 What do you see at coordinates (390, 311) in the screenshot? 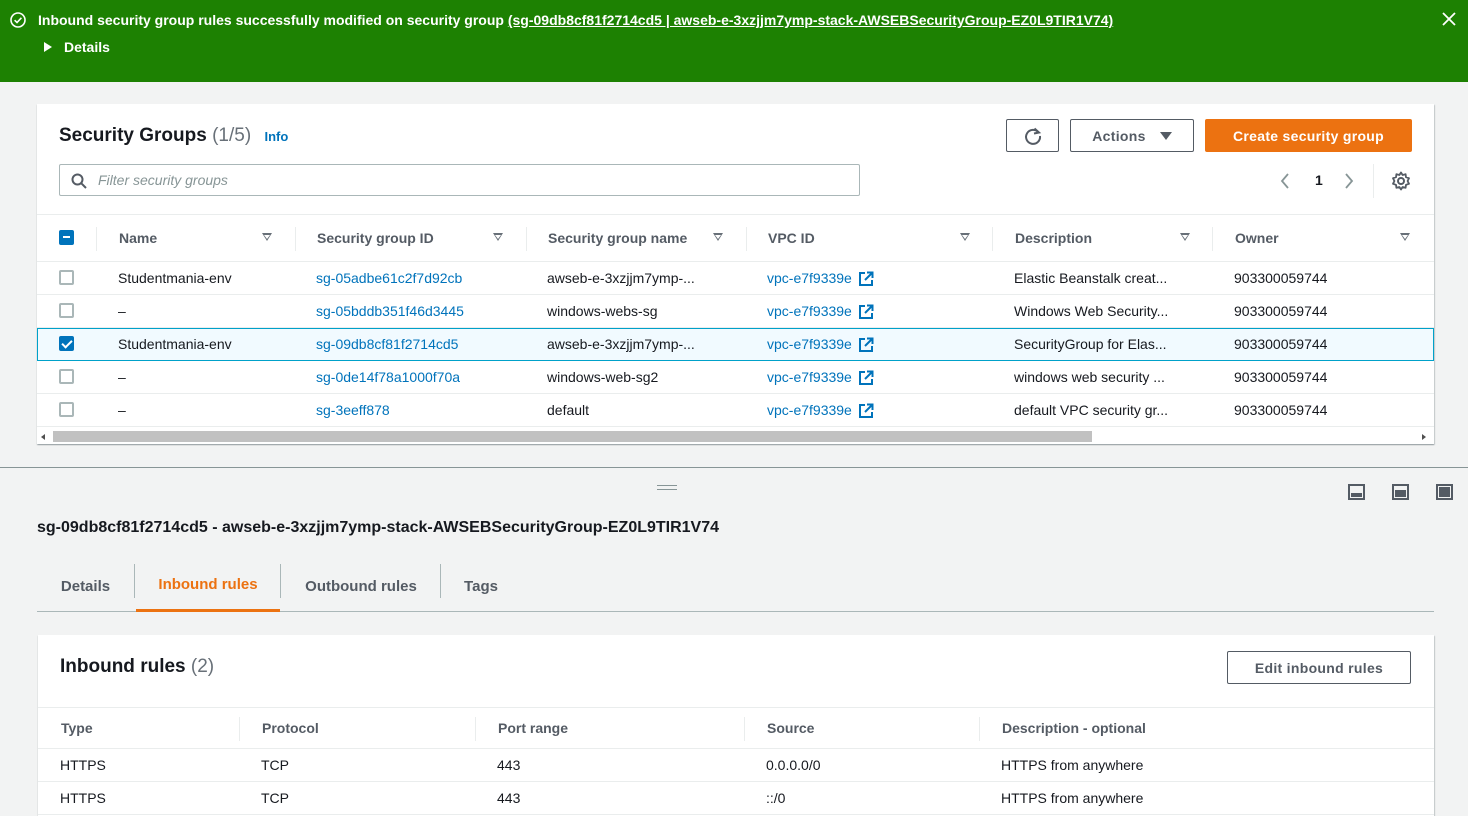
I see `row-security-group-id-link: sg-05bddb351f46d3445` at bounding box center [390, 311].